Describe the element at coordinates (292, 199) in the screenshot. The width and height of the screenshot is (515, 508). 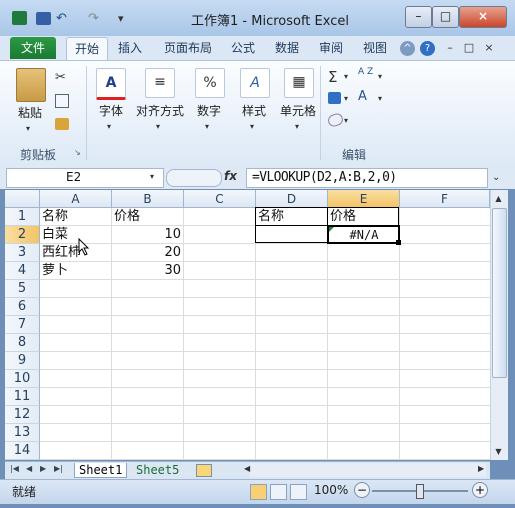
I see `column-header-d: D` at that location.